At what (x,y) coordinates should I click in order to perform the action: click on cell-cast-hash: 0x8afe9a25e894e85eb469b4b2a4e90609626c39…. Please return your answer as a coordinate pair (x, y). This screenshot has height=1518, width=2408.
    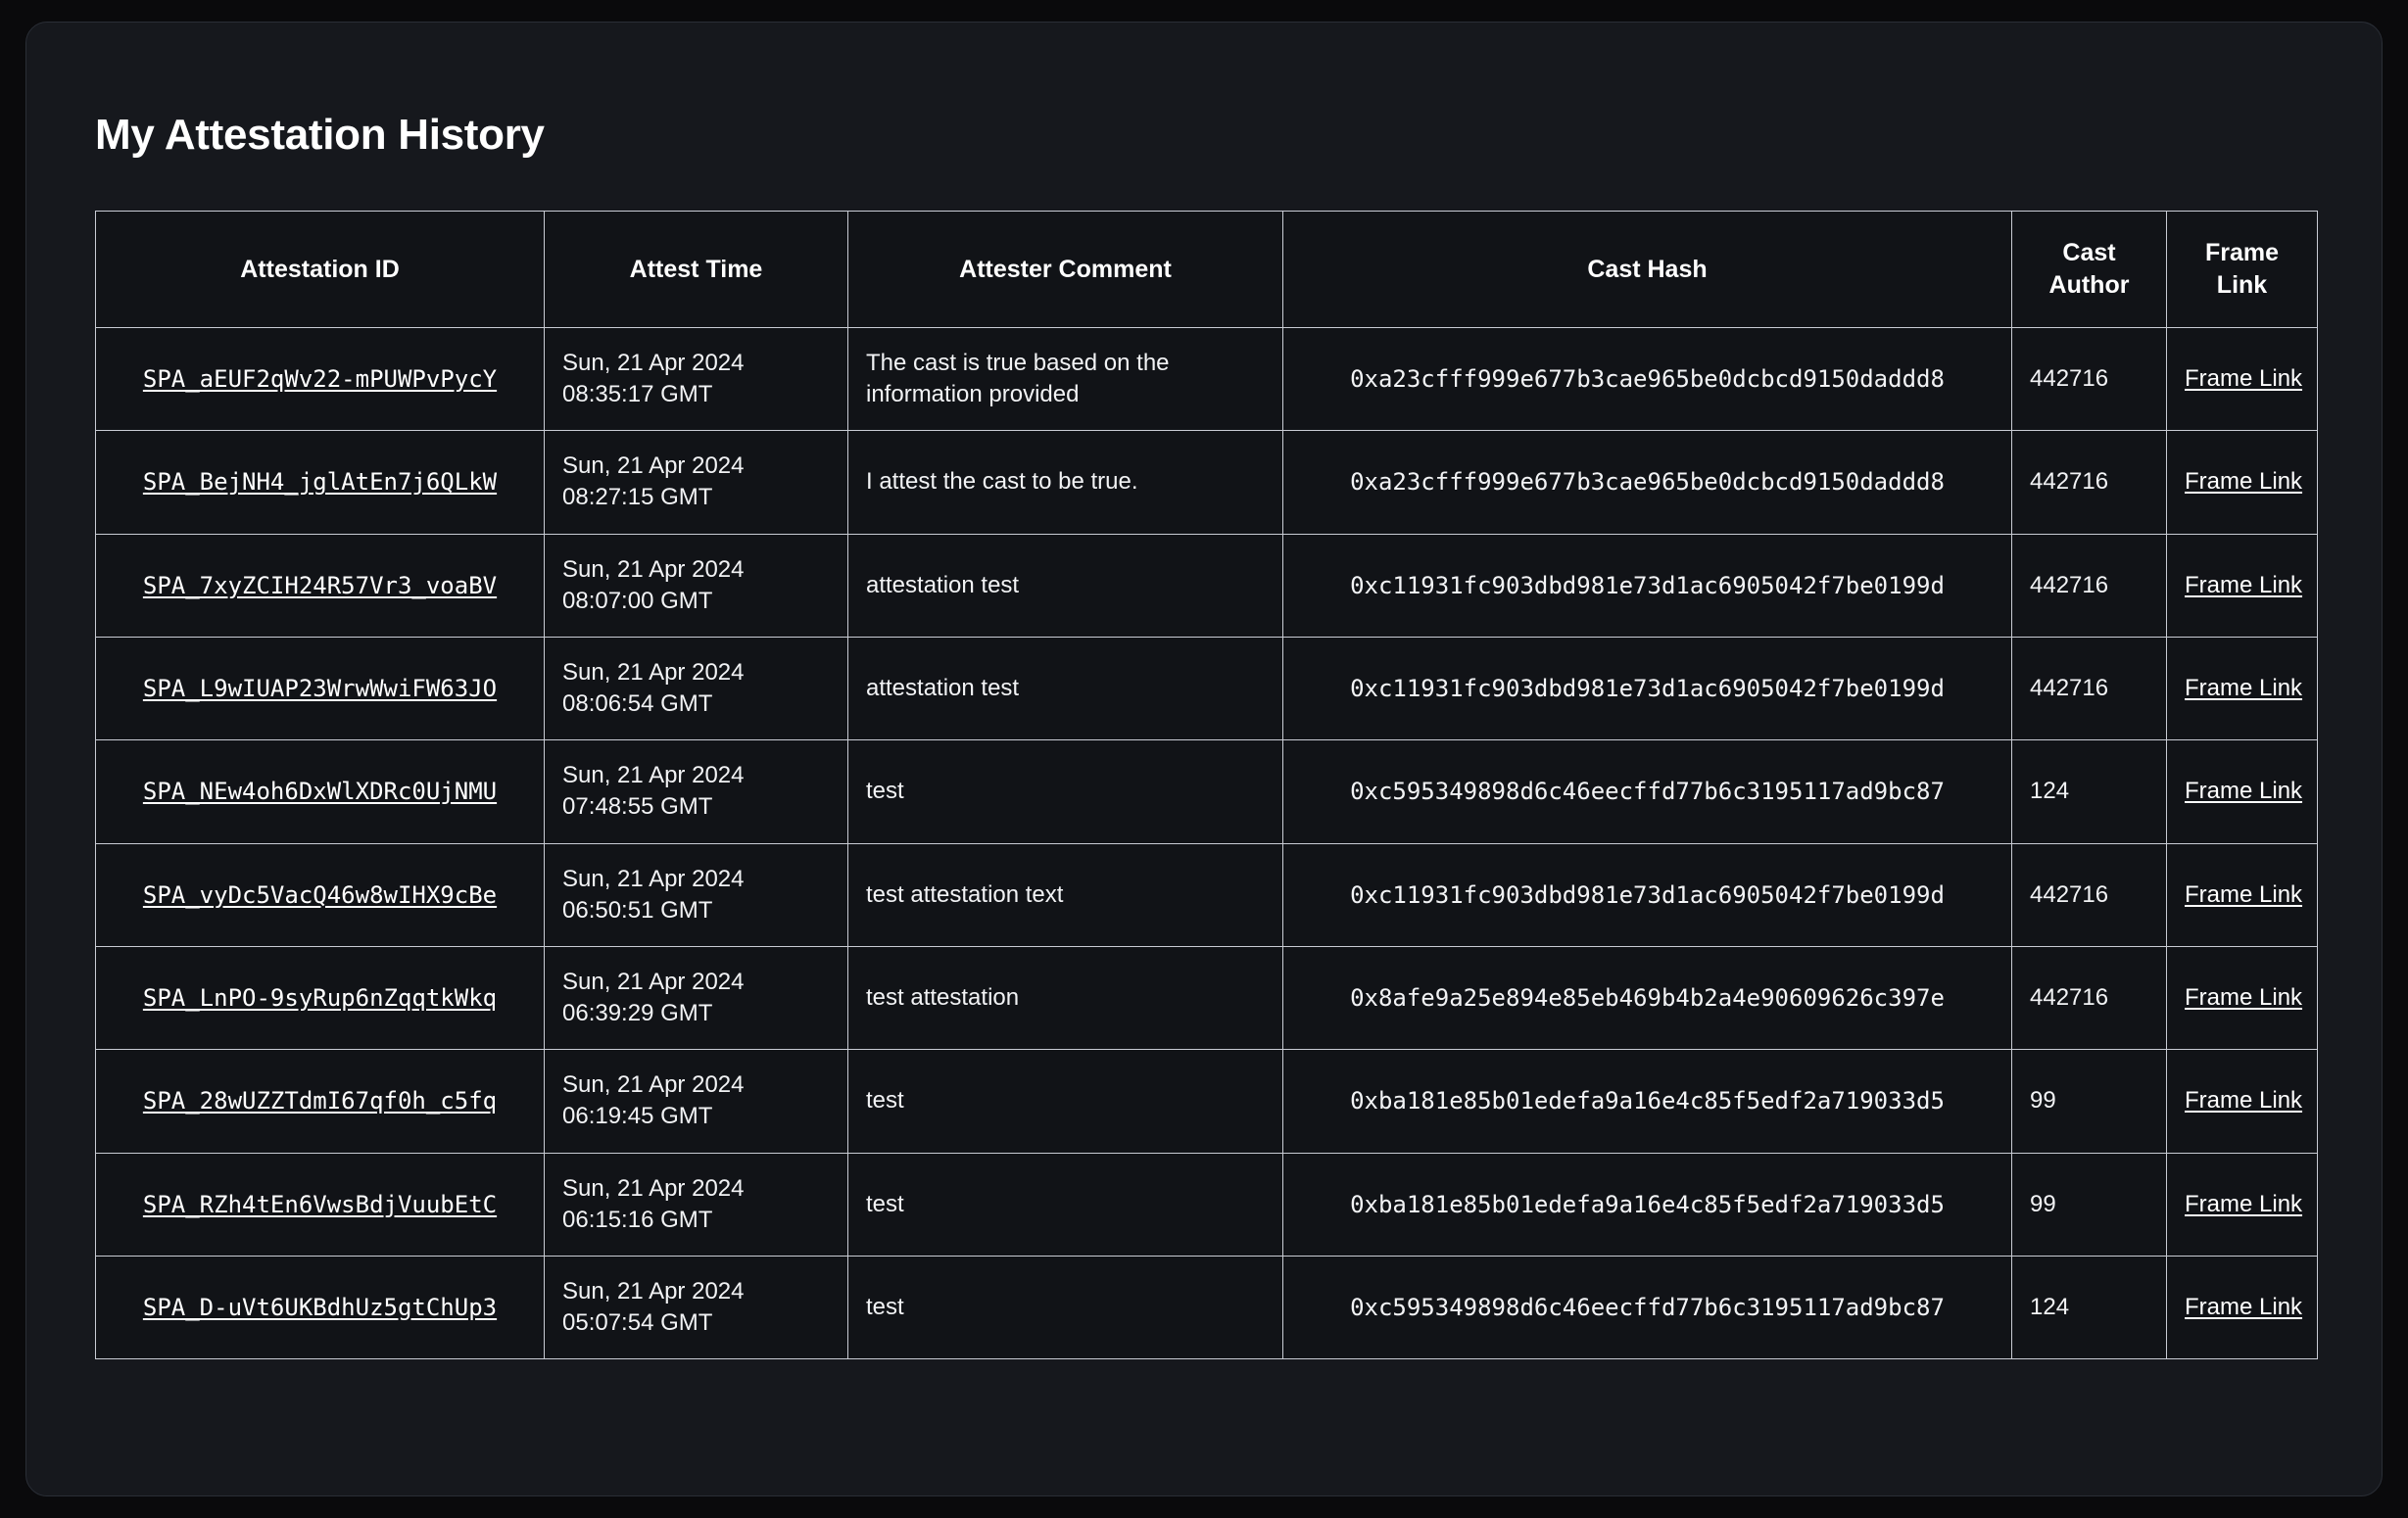
    Looking at the image, I should click on (1647, 998).